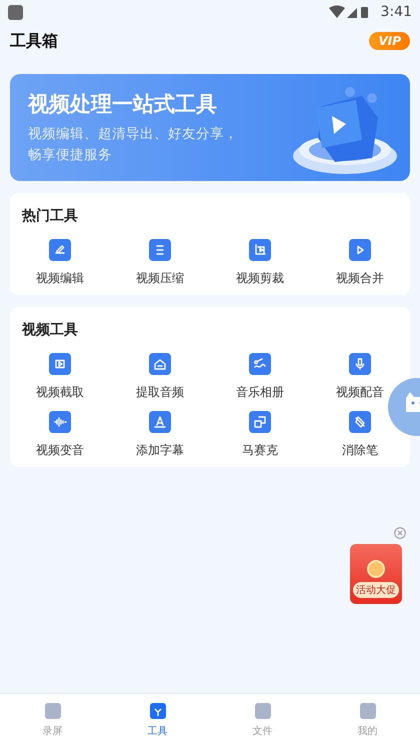  Describe the element at coordinates (60, 450) in the screenshot. I see `tool-label: 视频变音` at that location.